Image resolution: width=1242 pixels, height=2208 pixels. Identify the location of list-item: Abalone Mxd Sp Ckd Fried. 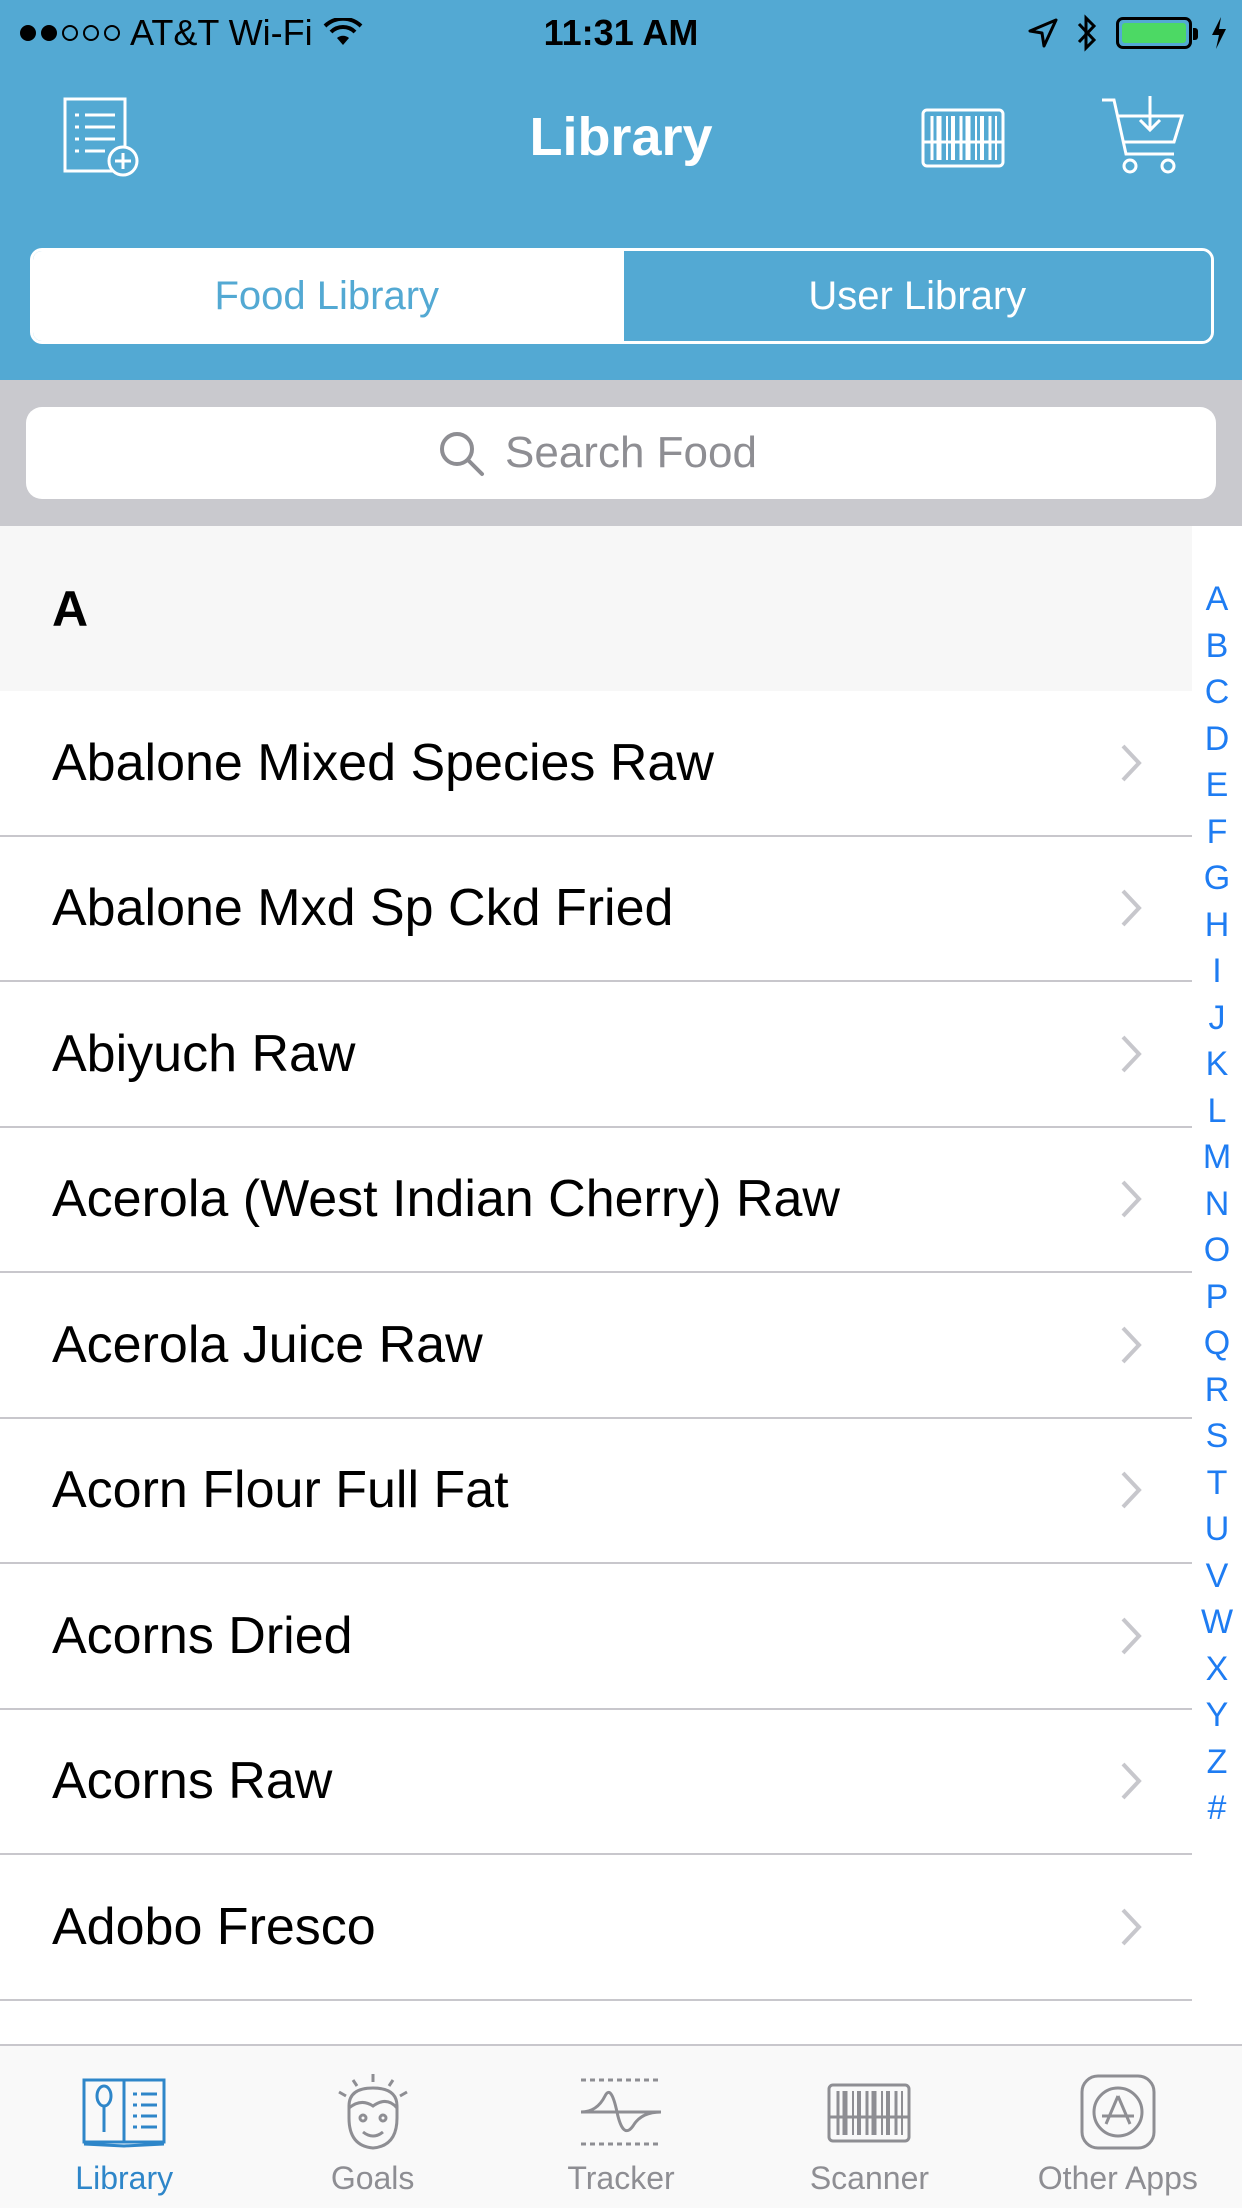
(596, 909).